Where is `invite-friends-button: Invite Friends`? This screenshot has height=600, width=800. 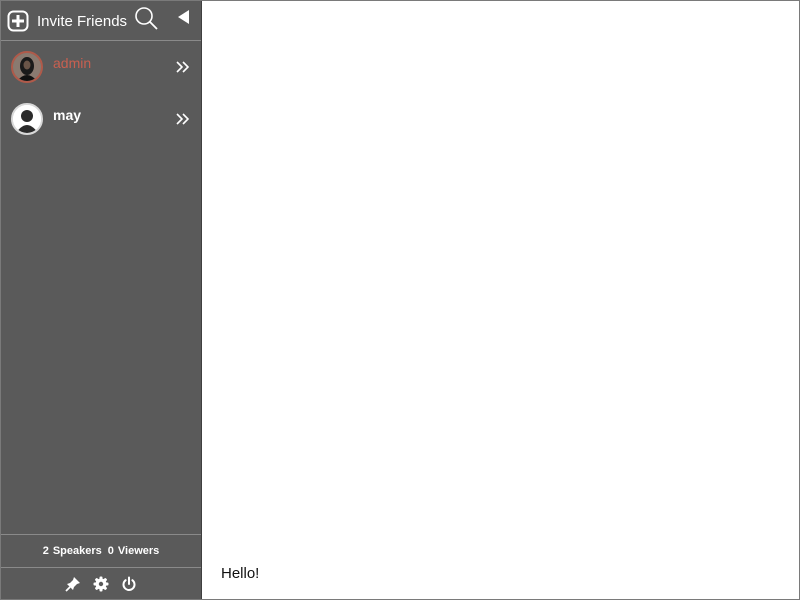
invite-friends-button: Invite Friends is located at coordinates (67, 21).